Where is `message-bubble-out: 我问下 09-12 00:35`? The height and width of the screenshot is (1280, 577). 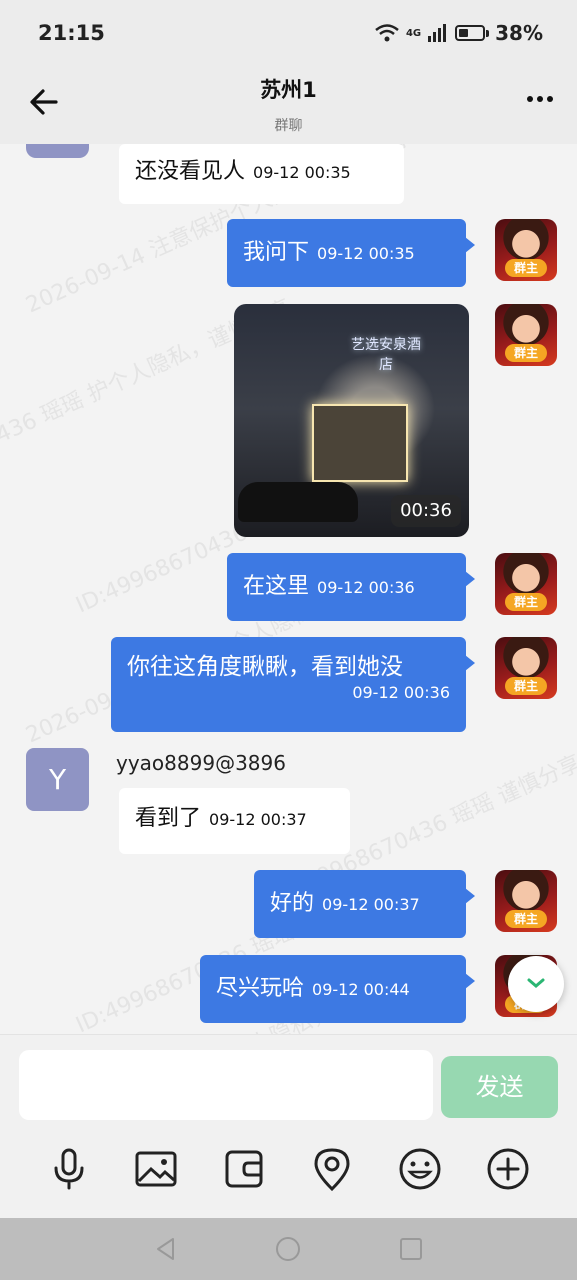
message-bubble-out: 我问下 09-12 00:35 is located at coordinates (351, 253).